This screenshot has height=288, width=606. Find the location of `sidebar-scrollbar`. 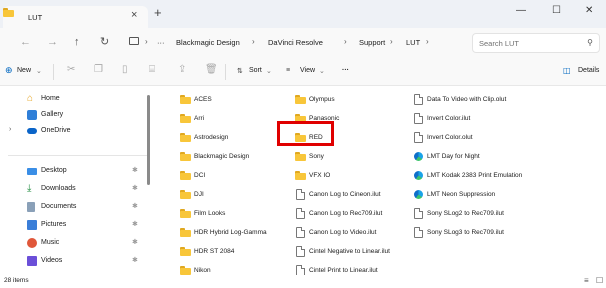

sidebar-scrollbar is located at coordinates (148, 140).